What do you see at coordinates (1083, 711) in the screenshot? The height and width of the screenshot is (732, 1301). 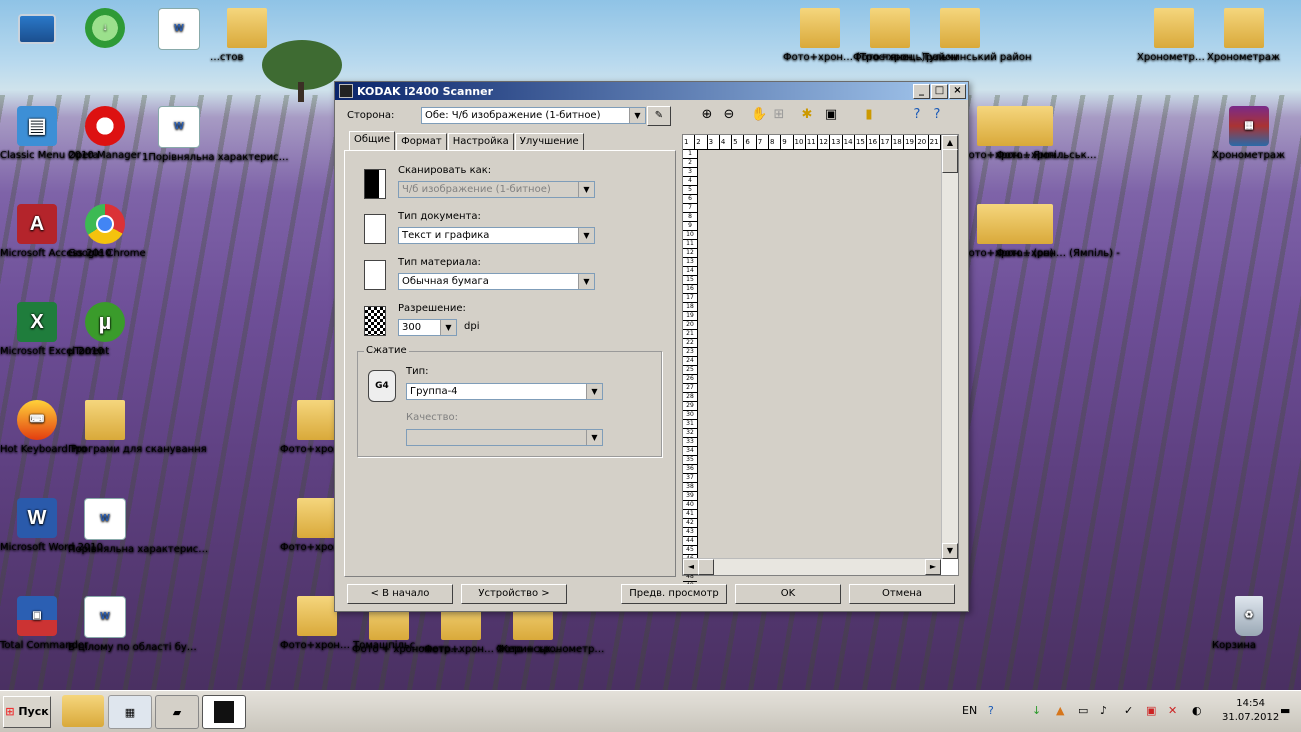 I see `monitor-tray-icon: ▭` at bounding box center [1083, 711].